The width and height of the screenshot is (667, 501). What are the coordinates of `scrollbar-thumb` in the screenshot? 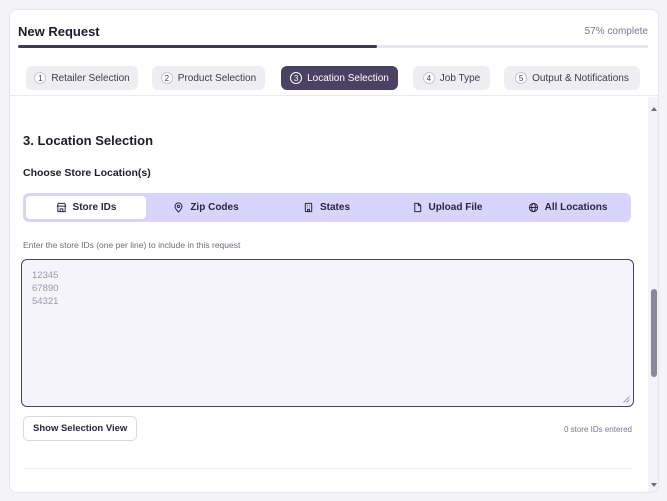 It's located at (654, 333).